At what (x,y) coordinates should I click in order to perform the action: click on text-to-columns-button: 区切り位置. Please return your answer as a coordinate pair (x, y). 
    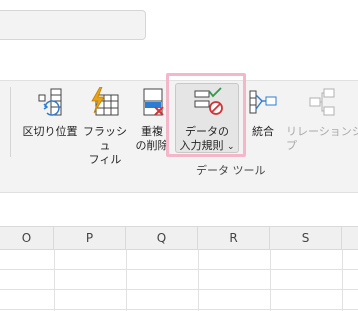
    Looking at the image, I should click on (50, 113).